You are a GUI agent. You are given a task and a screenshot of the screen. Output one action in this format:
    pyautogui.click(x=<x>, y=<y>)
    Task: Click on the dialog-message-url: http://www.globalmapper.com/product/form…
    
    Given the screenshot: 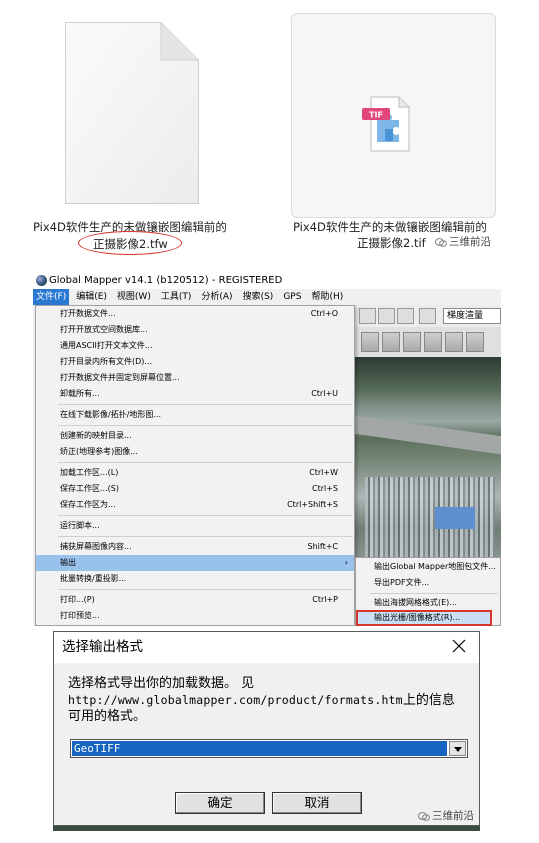 What is the action you would take?
    pyautogui.click(x=235, y=700)
    